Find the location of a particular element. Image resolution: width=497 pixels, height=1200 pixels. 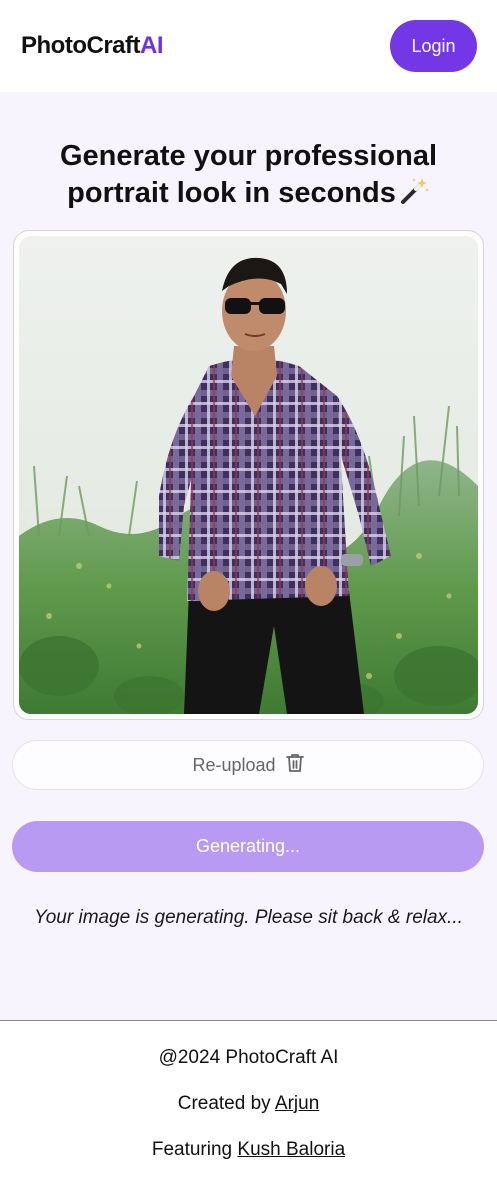

brand-accent: AI is located at coordinates (151, 45).